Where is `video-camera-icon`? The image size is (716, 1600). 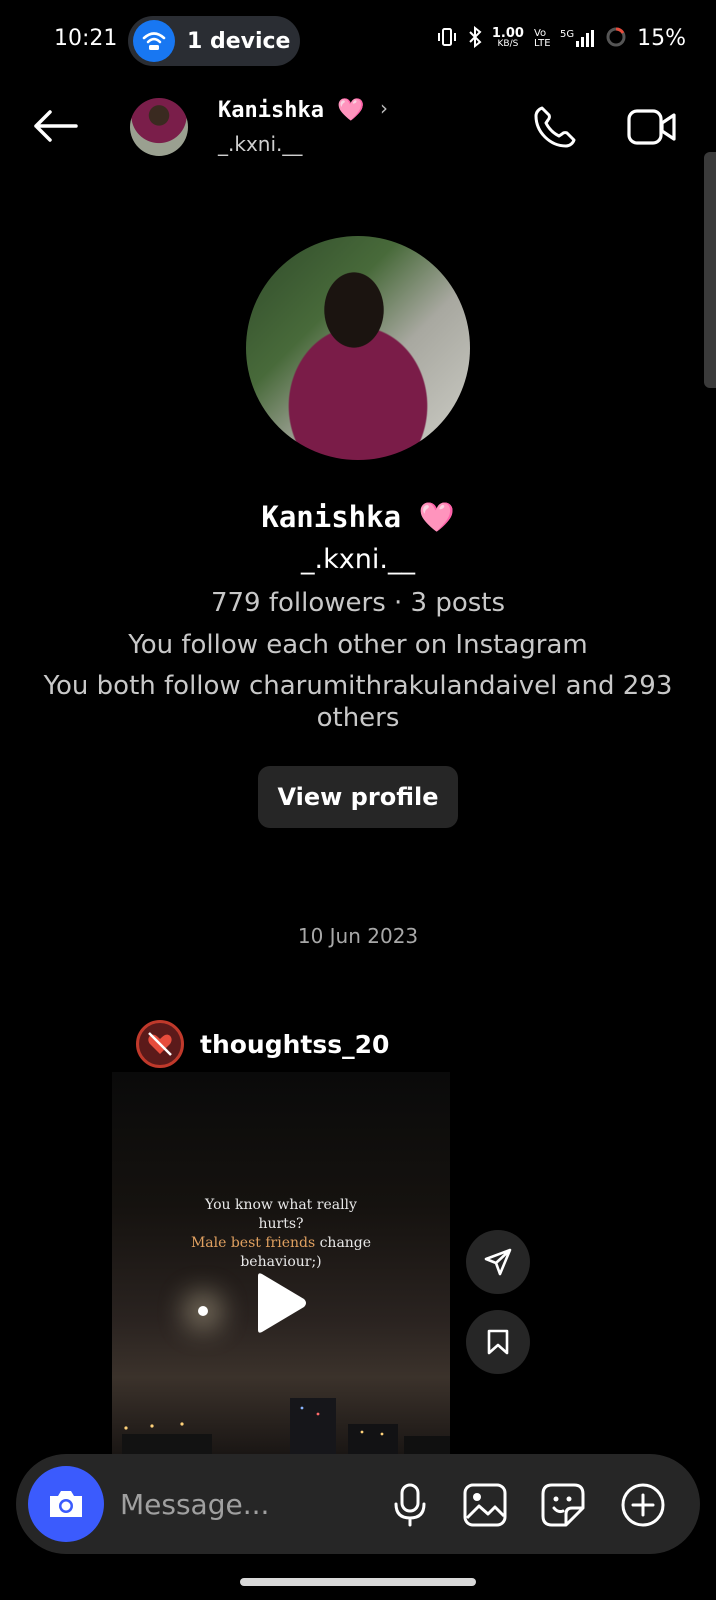 video-camera-icon is located at coordinates (652, 127).